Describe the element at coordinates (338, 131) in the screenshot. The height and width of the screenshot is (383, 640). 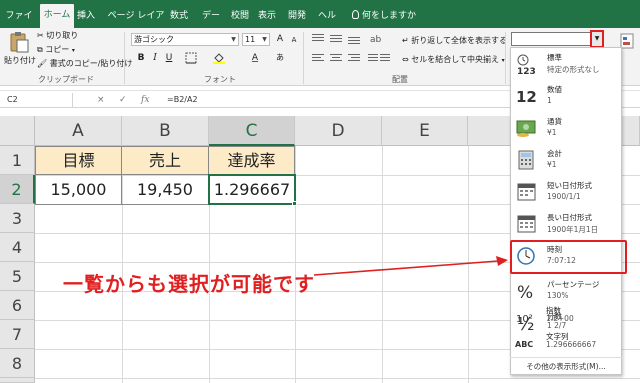
I see `column-header: D` at that location.